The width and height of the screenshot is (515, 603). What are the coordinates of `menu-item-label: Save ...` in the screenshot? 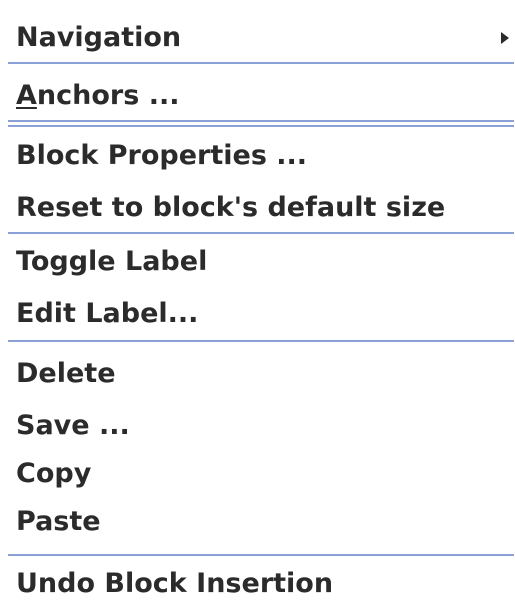 It's located at (73, 425).